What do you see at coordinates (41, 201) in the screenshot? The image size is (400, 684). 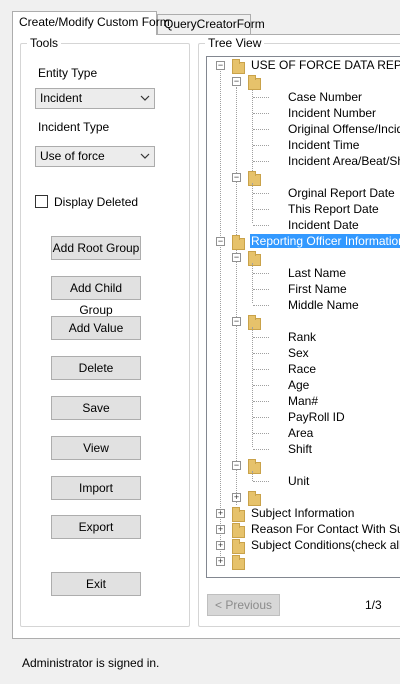 I see `display-deleted-checkbox` at bounding box center [41, 201].